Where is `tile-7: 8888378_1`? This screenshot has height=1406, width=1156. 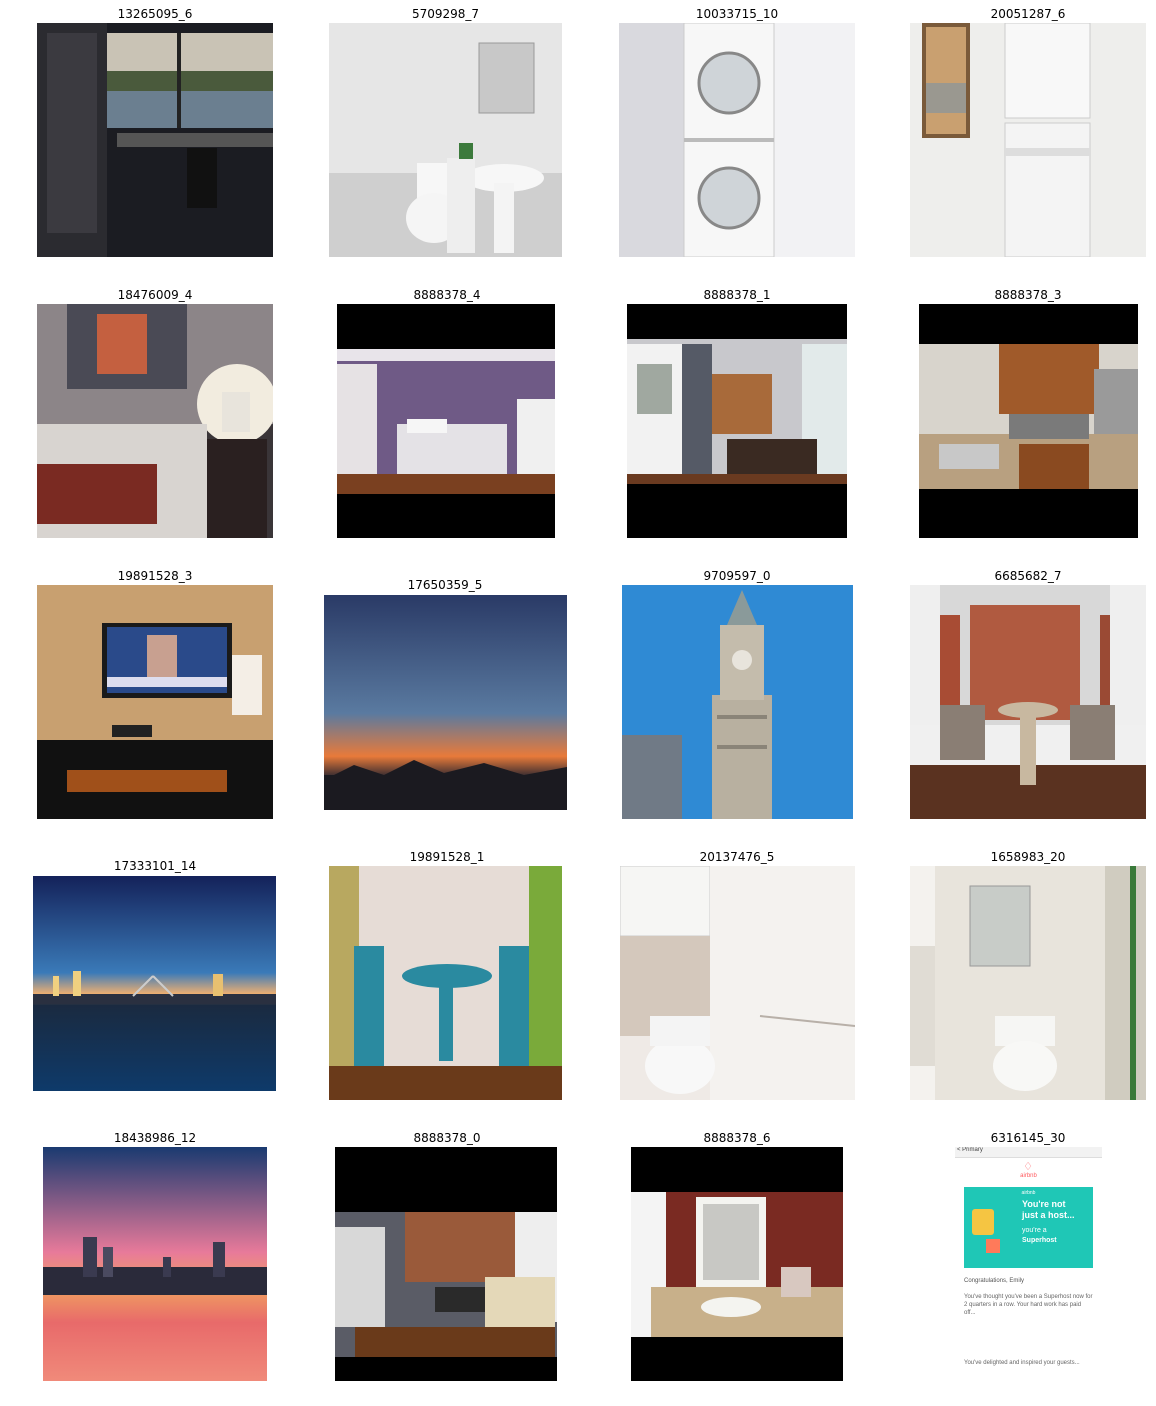 tile-7: 8888378_1 is located at coordinates (737, 411).